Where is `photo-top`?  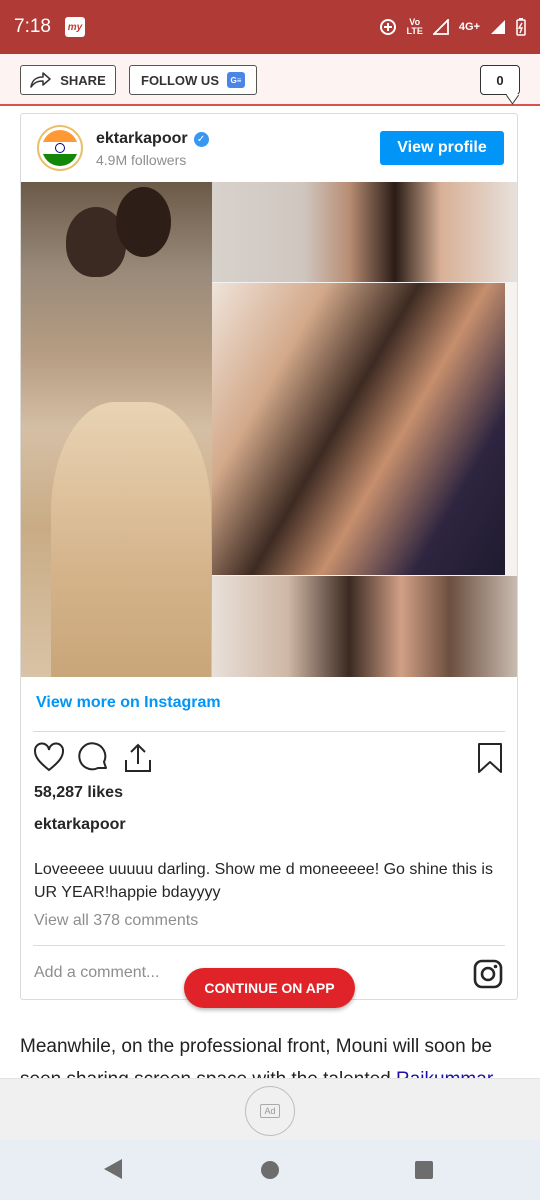
photo-top is located at coordinates (364, 232).